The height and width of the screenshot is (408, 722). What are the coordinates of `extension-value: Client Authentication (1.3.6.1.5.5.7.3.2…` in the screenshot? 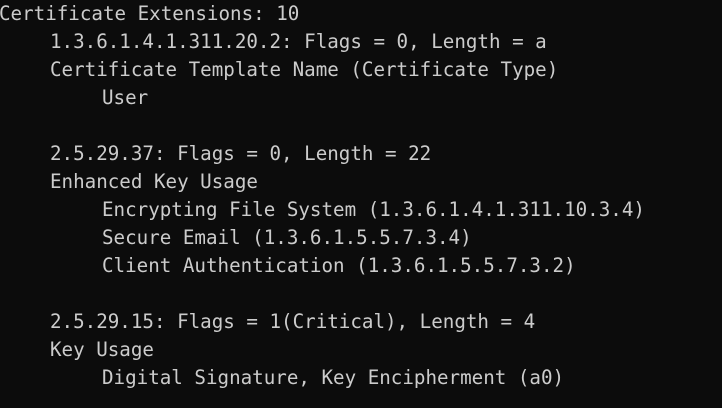 It's located at (339, 265).